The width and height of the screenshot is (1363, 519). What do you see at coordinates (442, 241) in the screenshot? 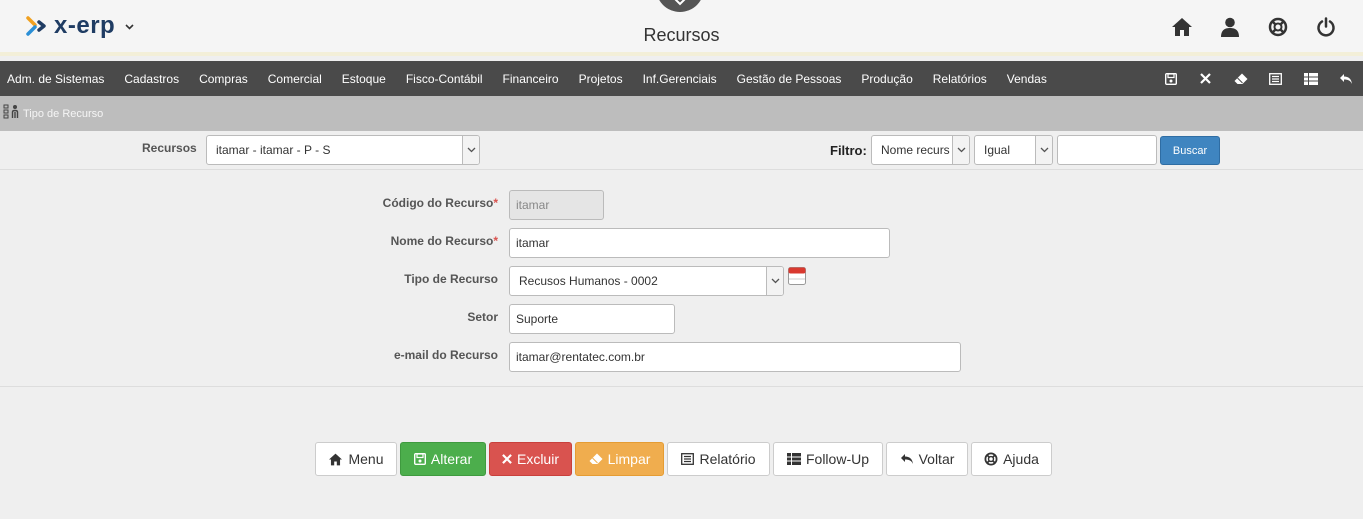
I see `nome-label-text: Nome do Recurso` at bounding box center [442, 241].